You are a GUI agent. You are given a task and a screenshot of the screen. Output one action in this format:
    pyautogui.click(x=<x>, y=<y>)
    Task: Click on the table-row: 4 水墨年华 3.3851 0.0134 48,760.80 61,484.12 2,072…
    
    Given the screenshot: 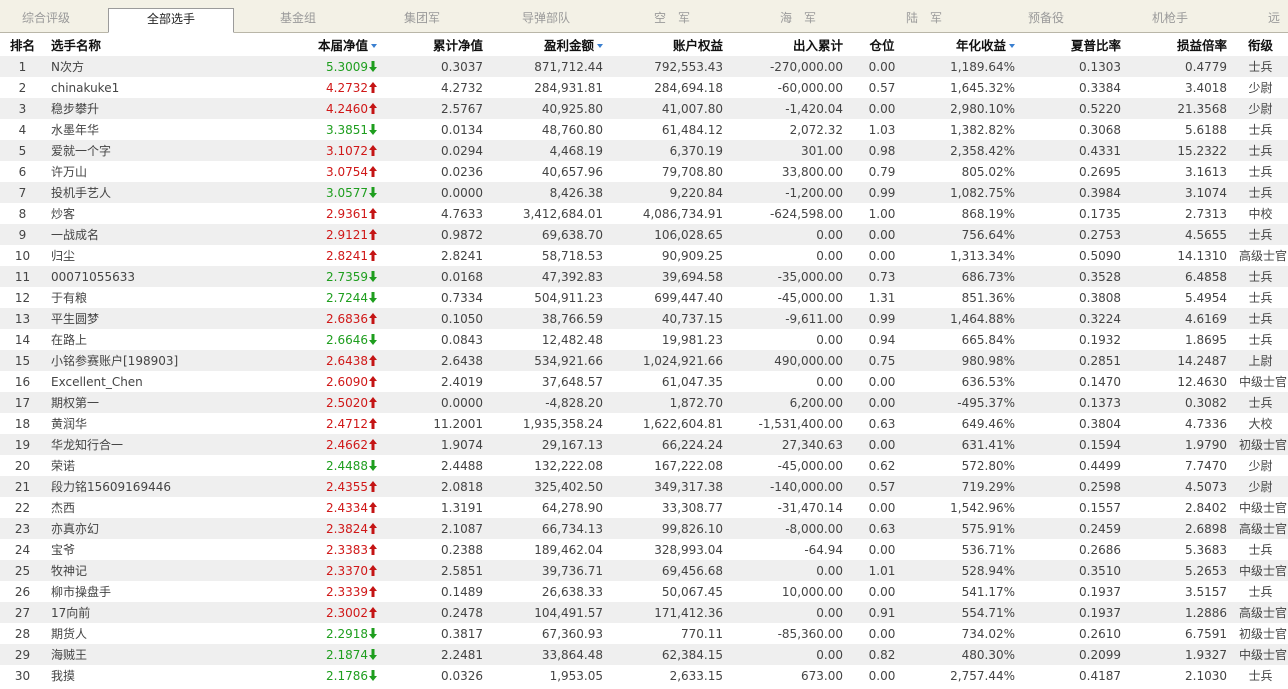 What is the action you would take?
    pyautogui.click(x=644, y=129)
    